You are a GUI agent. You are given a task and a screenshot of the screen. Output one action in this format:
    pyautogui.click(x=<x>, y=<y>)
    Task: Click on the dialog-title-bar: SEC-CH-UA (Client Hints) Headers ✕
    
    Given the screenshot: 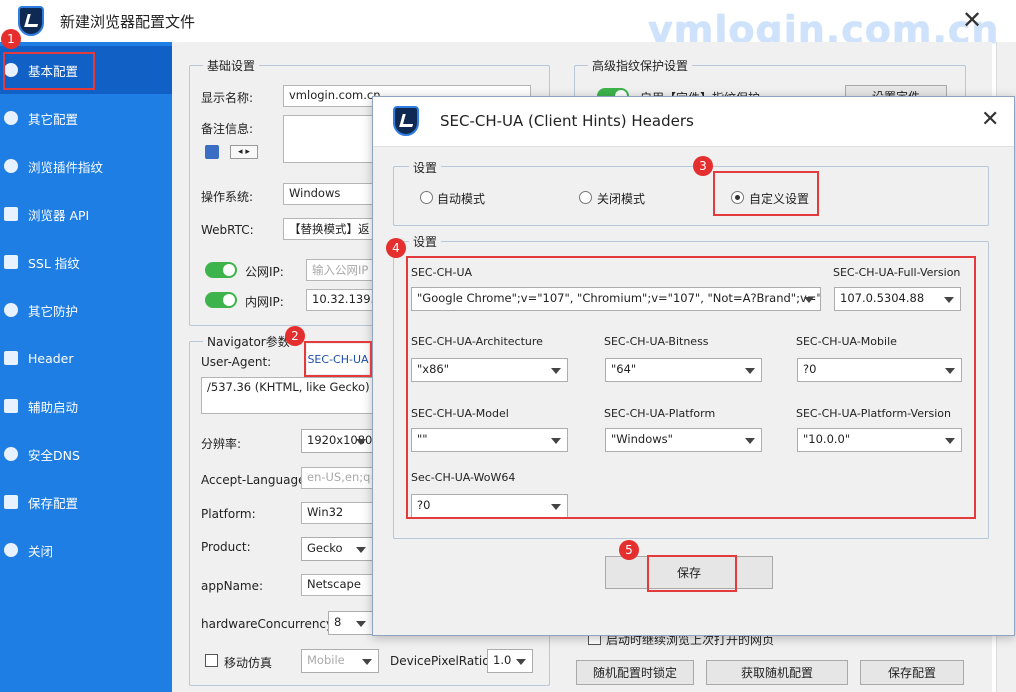 What is the action you would take?
    pyautogui.click(x=693, y=122)
    